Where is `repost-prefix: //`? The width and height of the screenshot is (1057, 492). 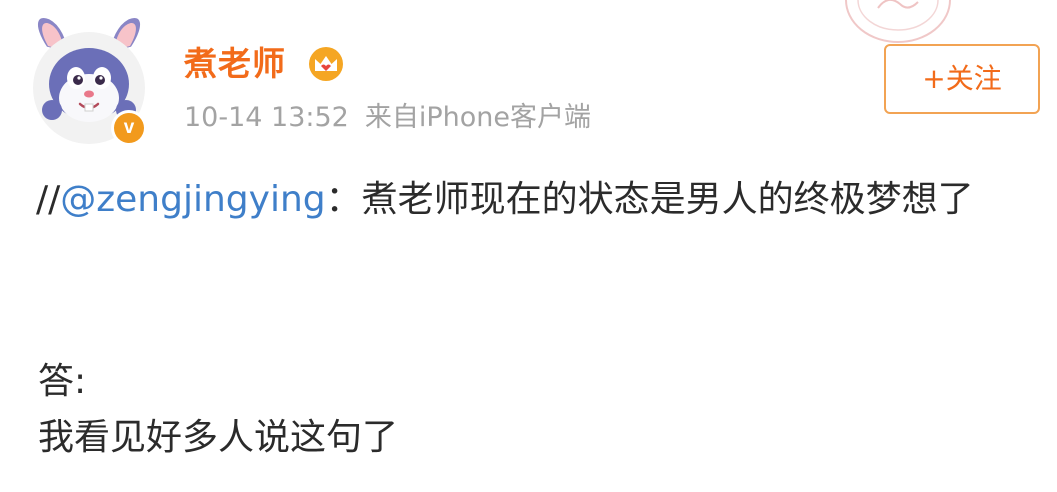
repost-prefix: // is located at coordinates (48, 199).